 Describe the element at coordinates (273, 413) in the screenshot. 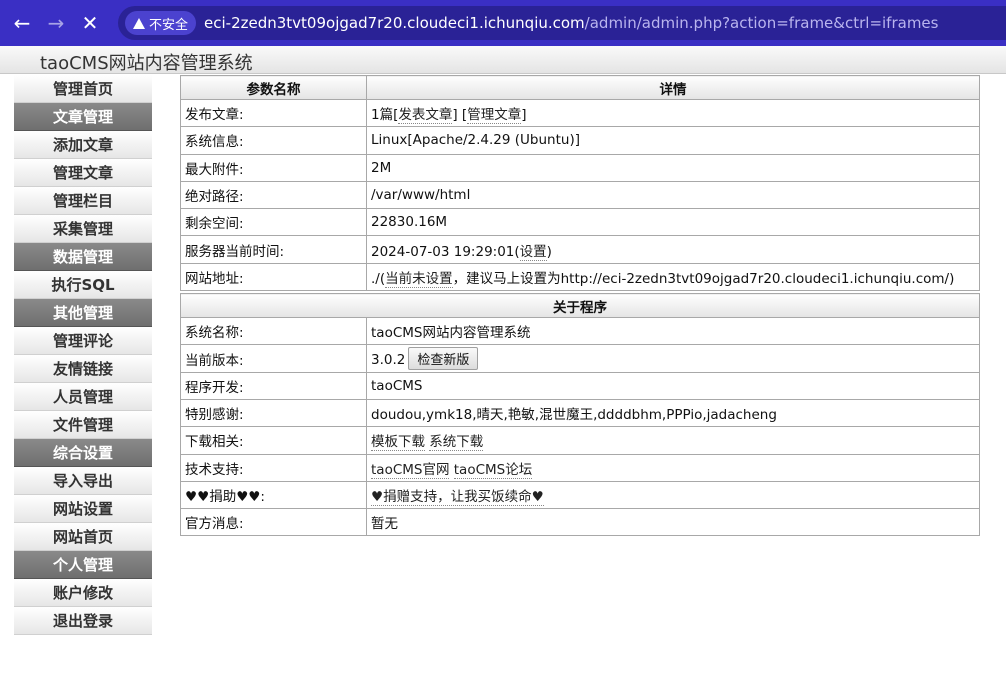

I see `row-label: 特别感谢:` at that location.